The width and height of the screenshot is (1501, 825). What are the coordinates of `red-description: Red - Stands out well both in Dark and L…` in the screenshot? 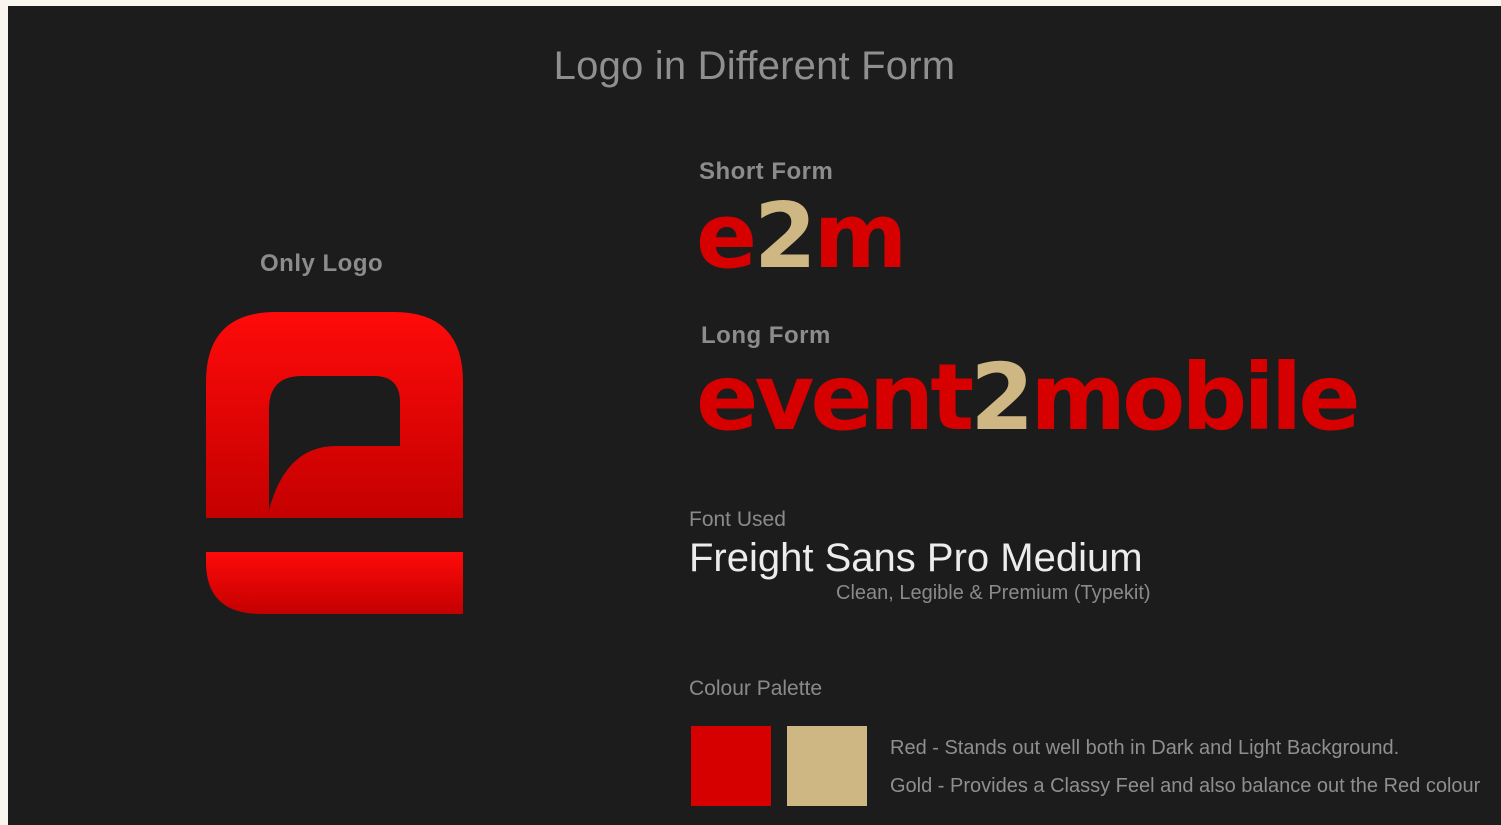 It's located at (1145, 748).